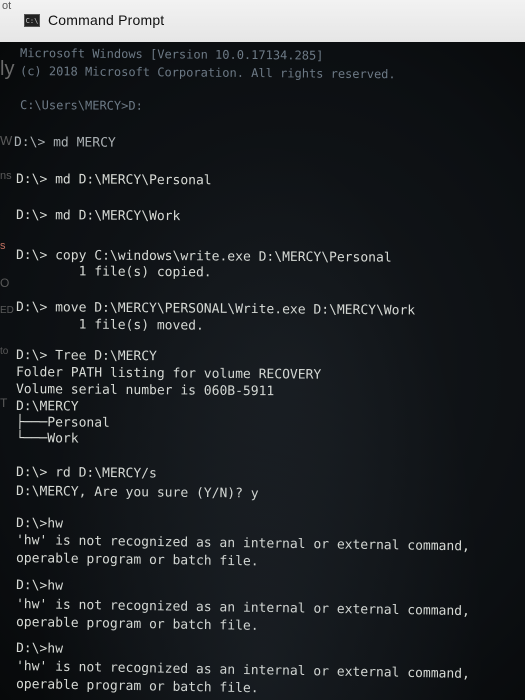 The width and height of the screenshot is (525, 700). What do you see at coordinates (7, 69) in the screenshot?
I see `background-fragment: ly` at bounding box center [7, 69].